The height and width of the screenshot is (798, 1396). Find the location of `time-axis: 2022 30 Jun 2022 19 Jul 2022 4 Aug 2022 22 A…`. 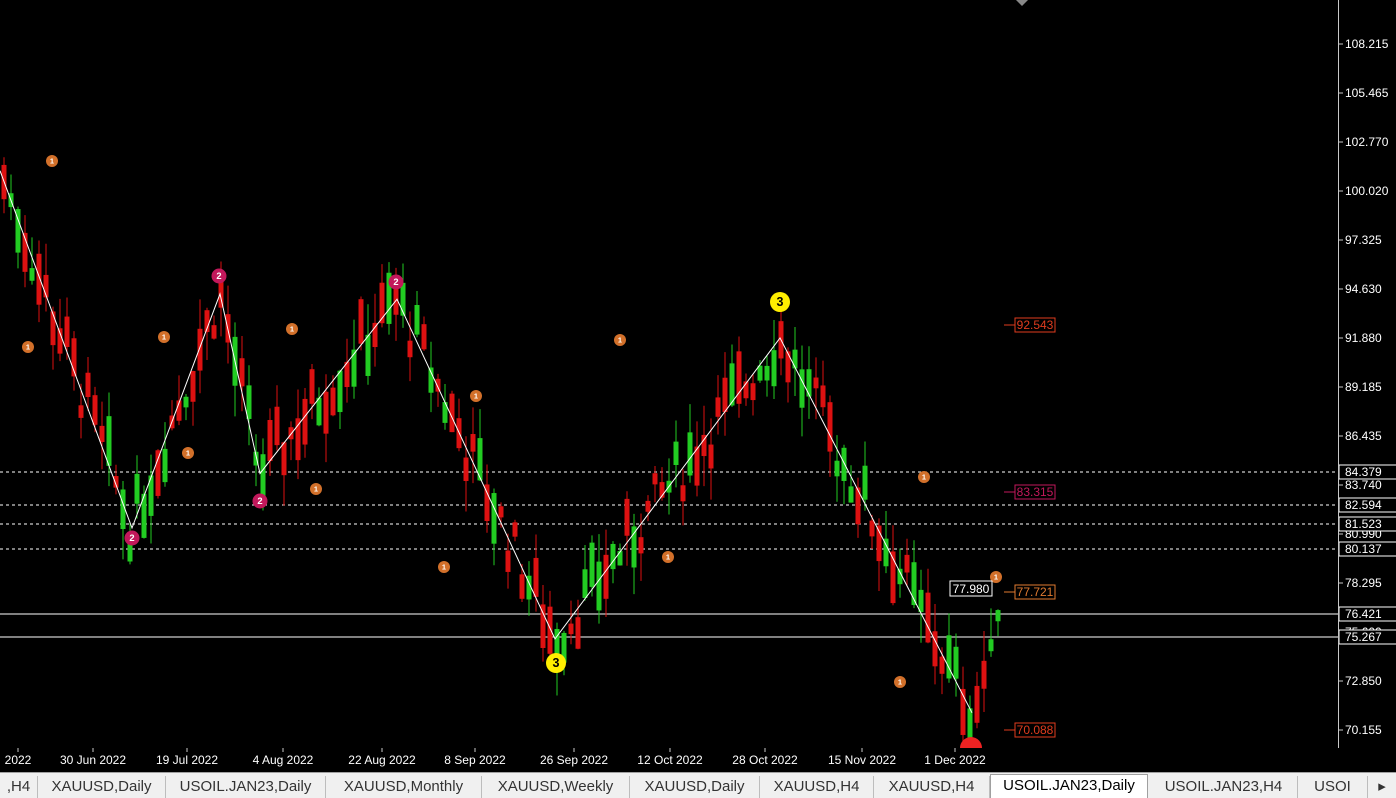

time-axis: 2022 30 Jun 2022 19 Jul 2022 4 Aug 2022 22 A… is located at coordinates (669, 760).